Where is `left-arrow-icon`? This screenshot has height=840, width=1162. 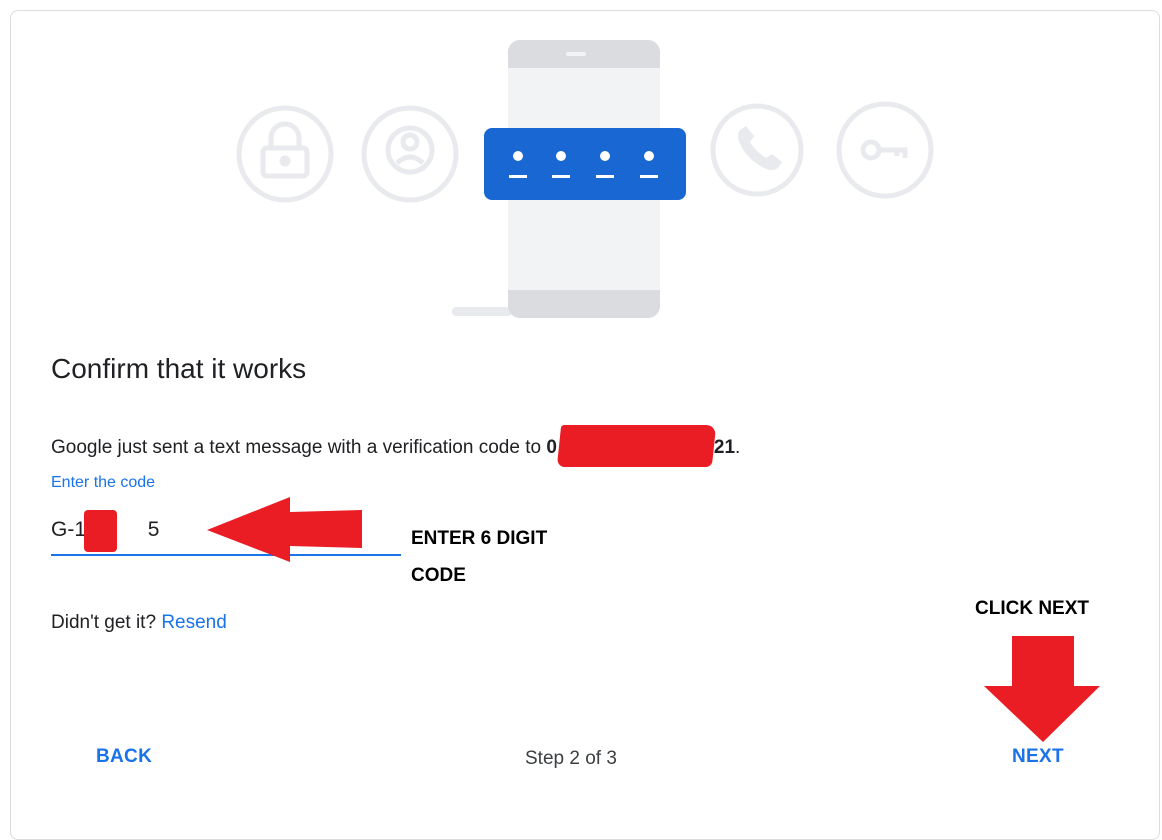
left-arrow-icon is located at coordinates (284, 529).